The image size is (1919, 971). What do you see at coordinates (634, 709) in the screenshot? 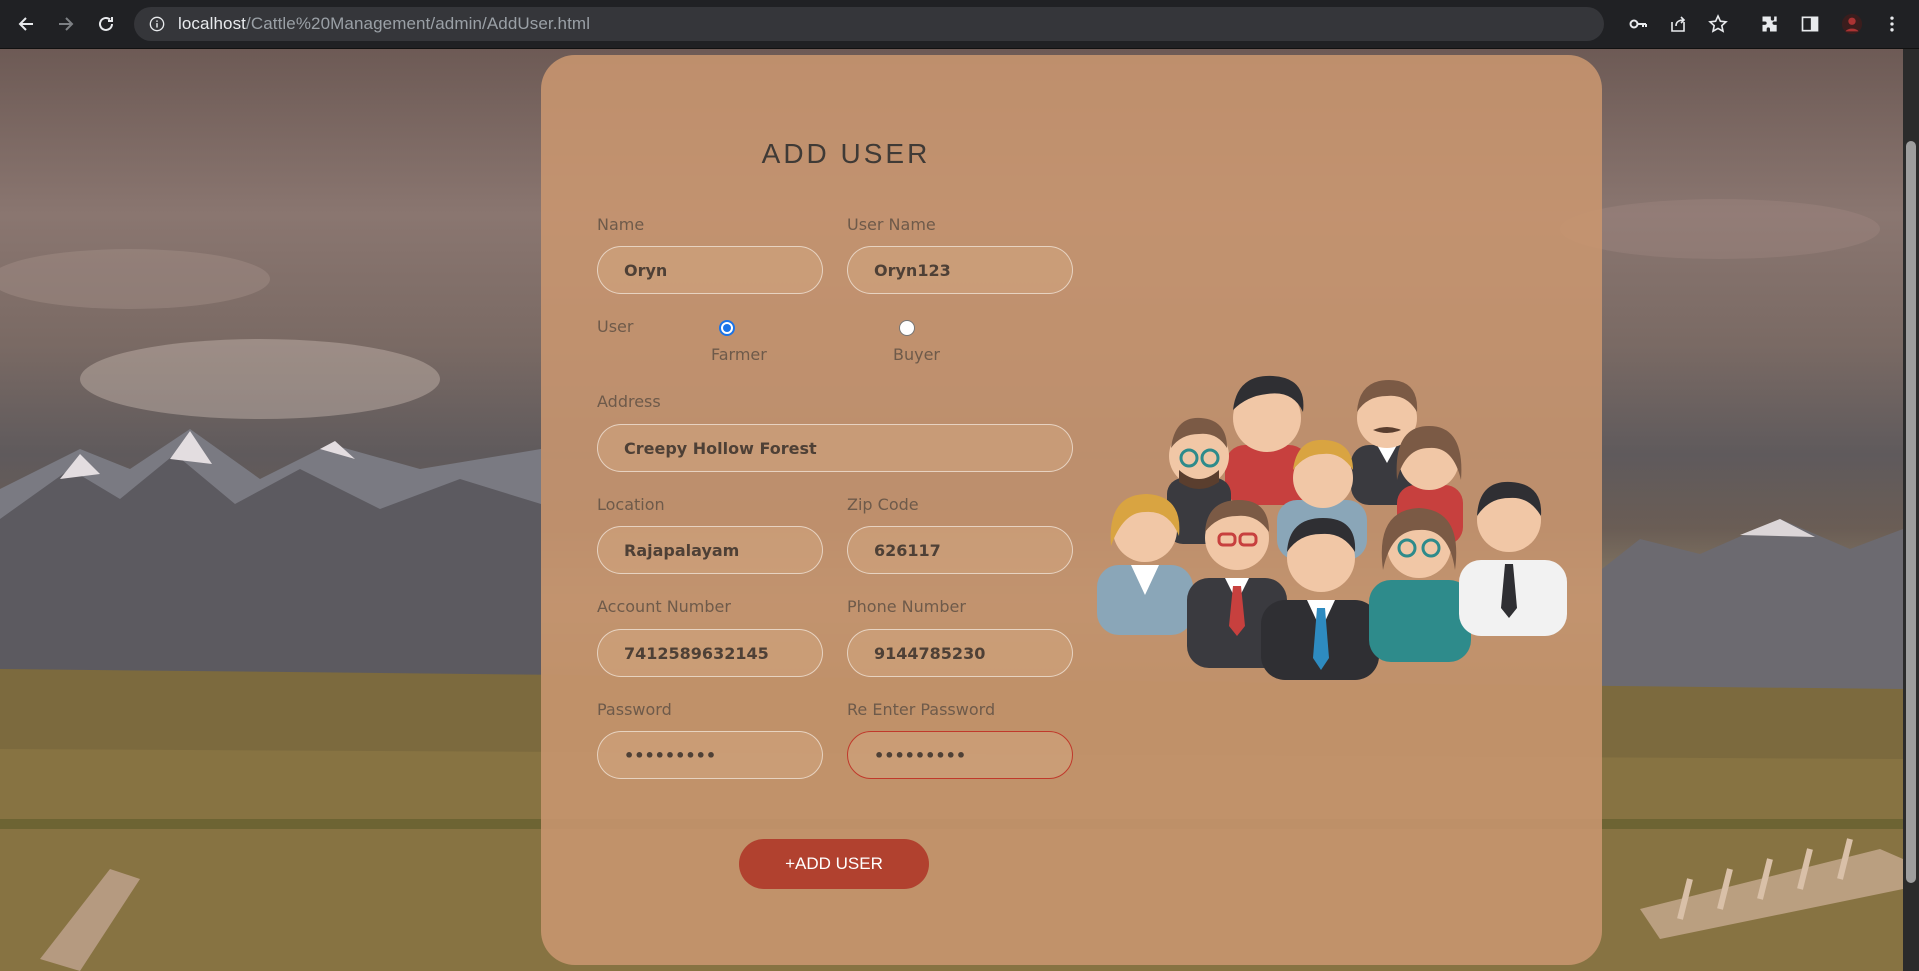
I see `password-label: Password` at bounding box center [634, 709].